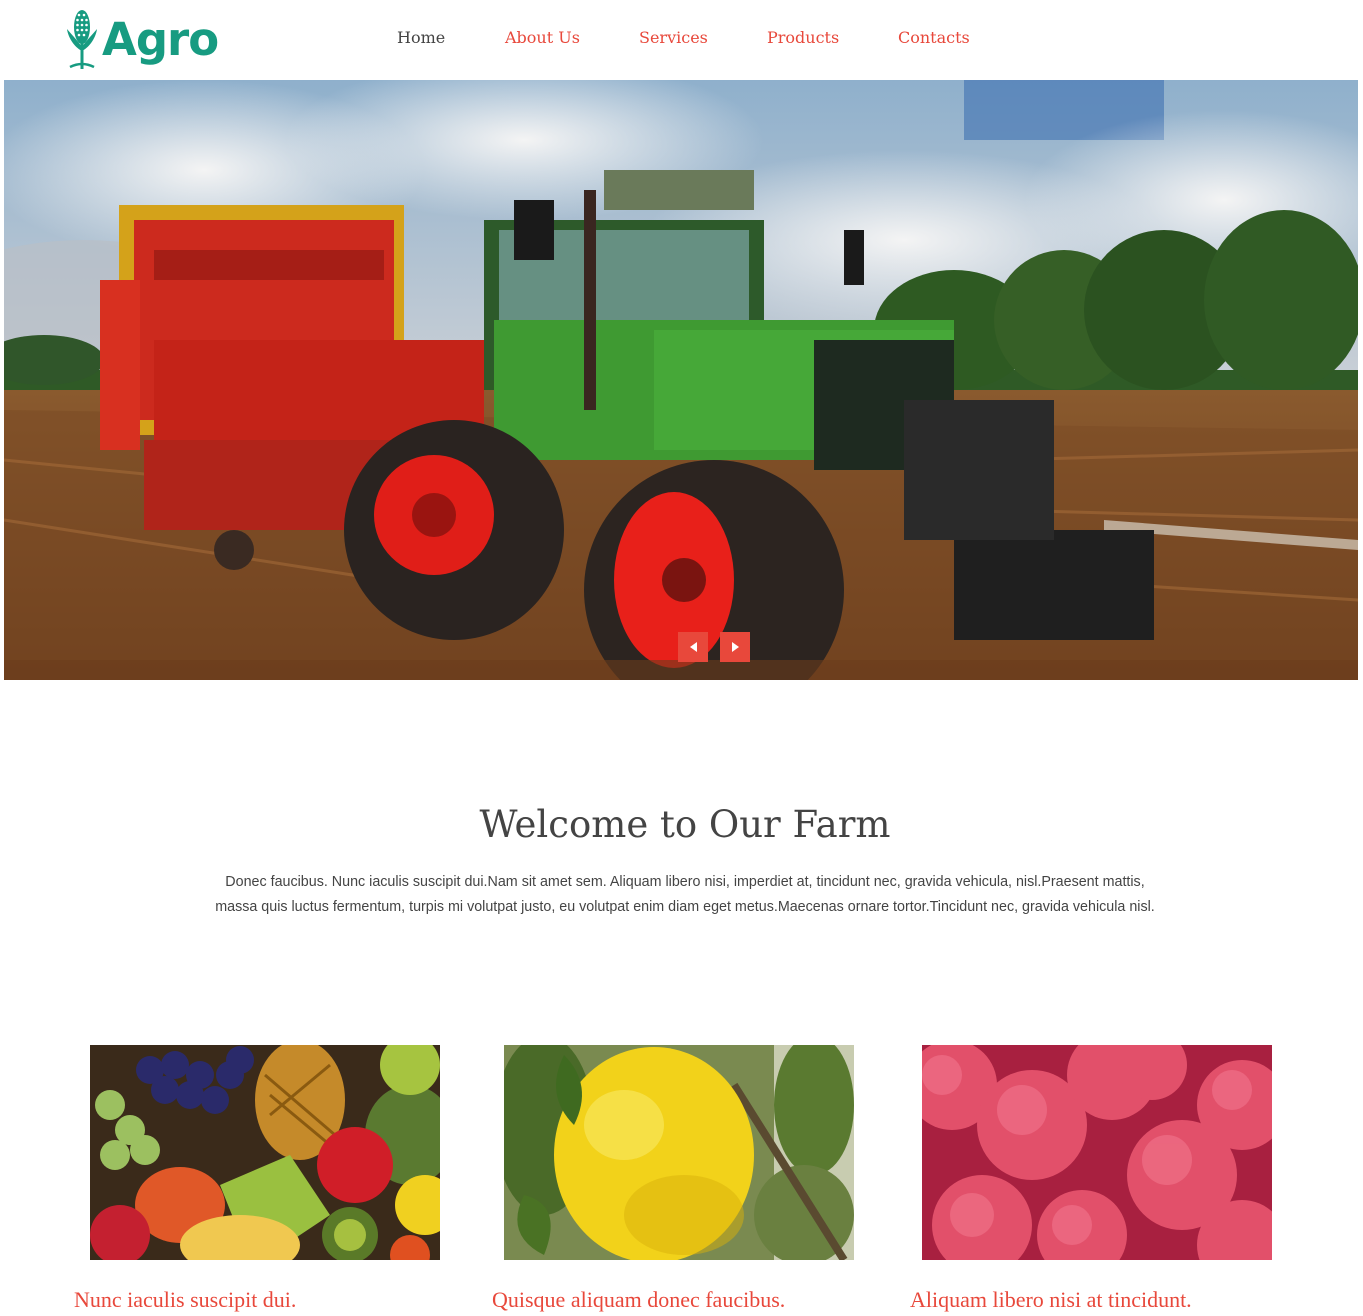 Image resolution: width=1363 pixels, height=1316 pixels. I want to click on card-title-3: Aliquam libero nisi at tincidunt., so click(1051, 1300).